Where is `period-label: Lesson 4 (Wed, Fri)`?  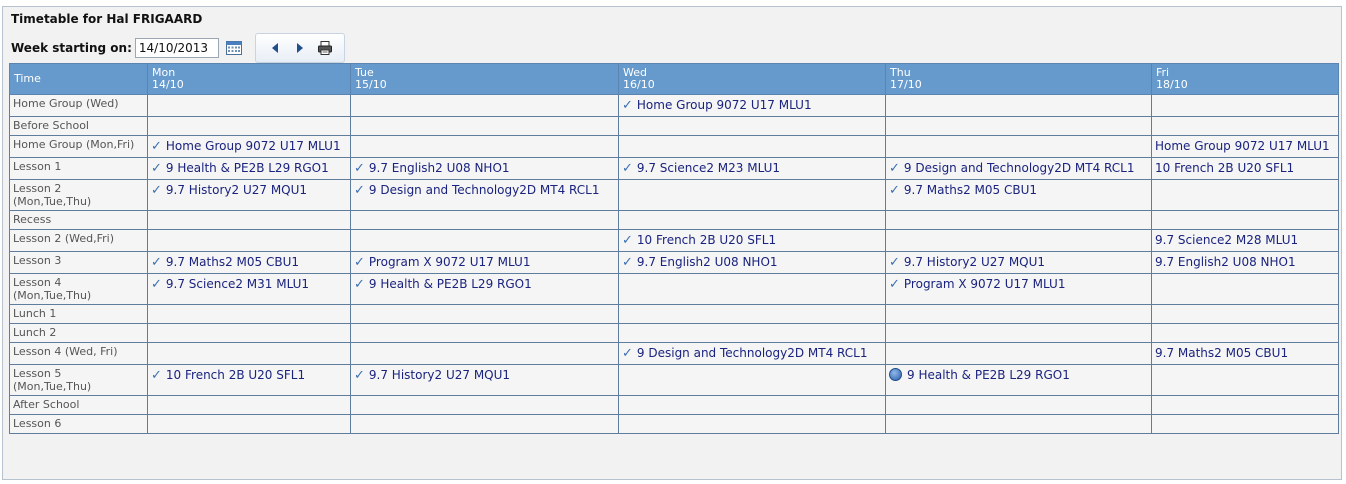
period-label: Lesson 4 (Wed, Fri) is located at coordinates (65, 351).